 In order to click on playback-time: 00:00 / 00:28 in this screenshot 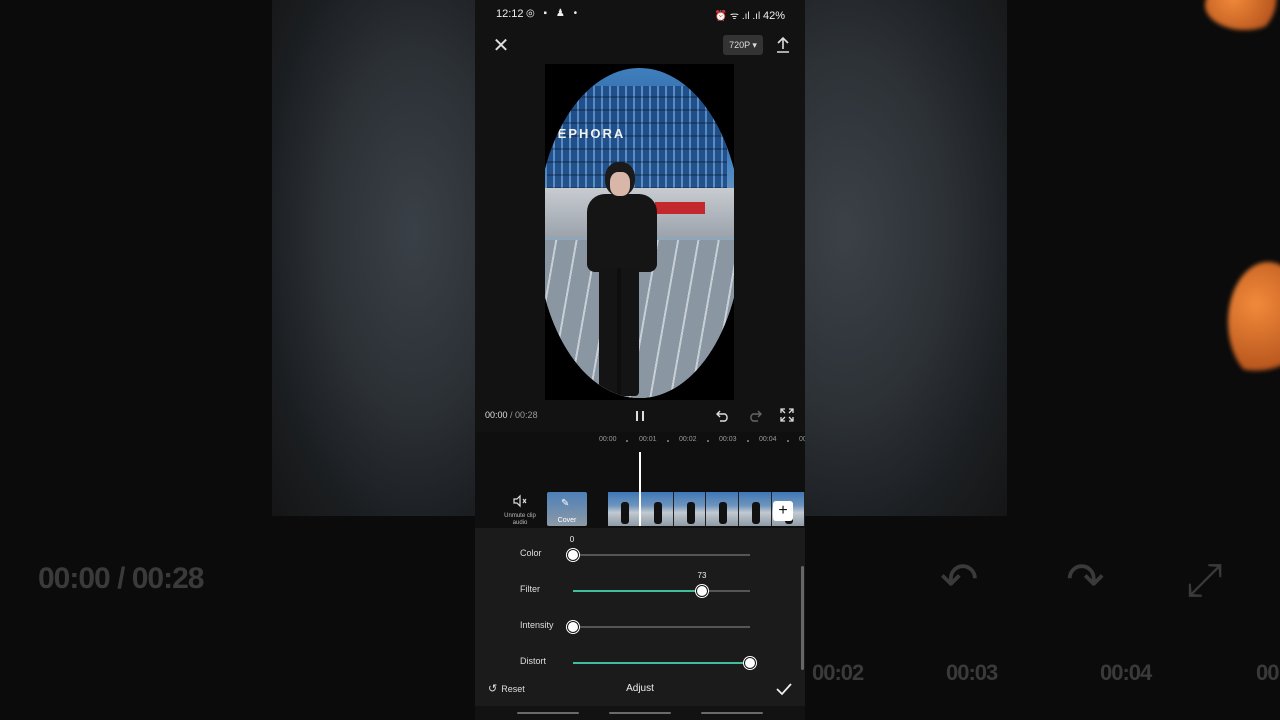, I will do `click(511, 415)`.